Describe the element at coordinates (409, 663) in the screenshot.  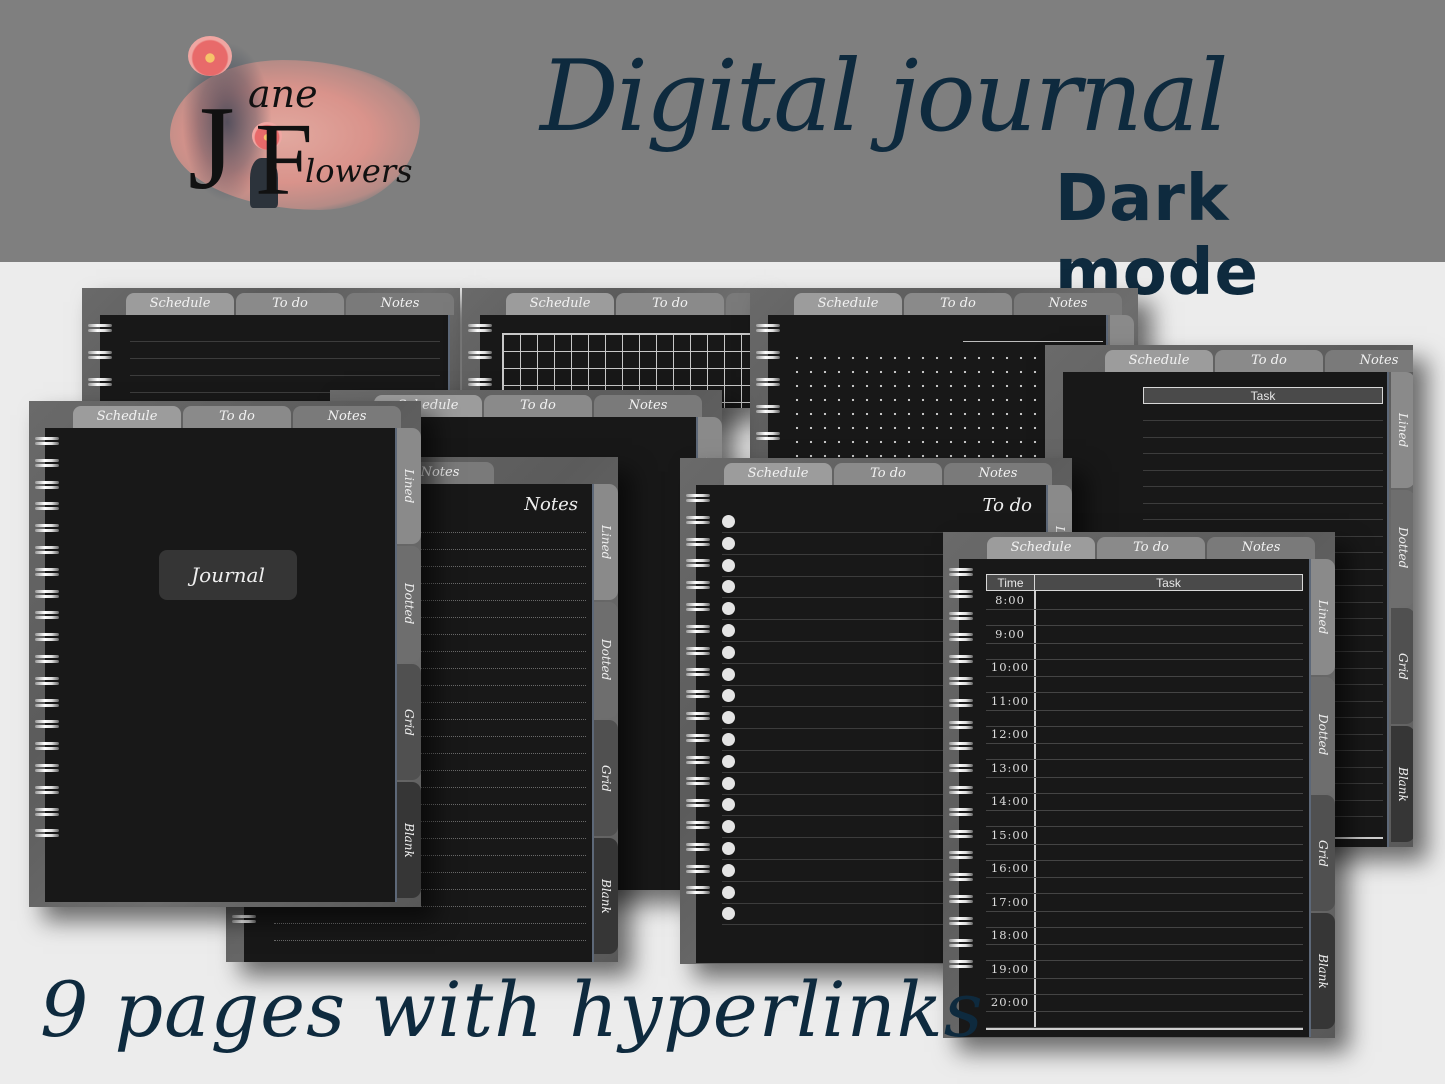
I see `side-tabs: Lined Dotted Grid Blank` at that location.